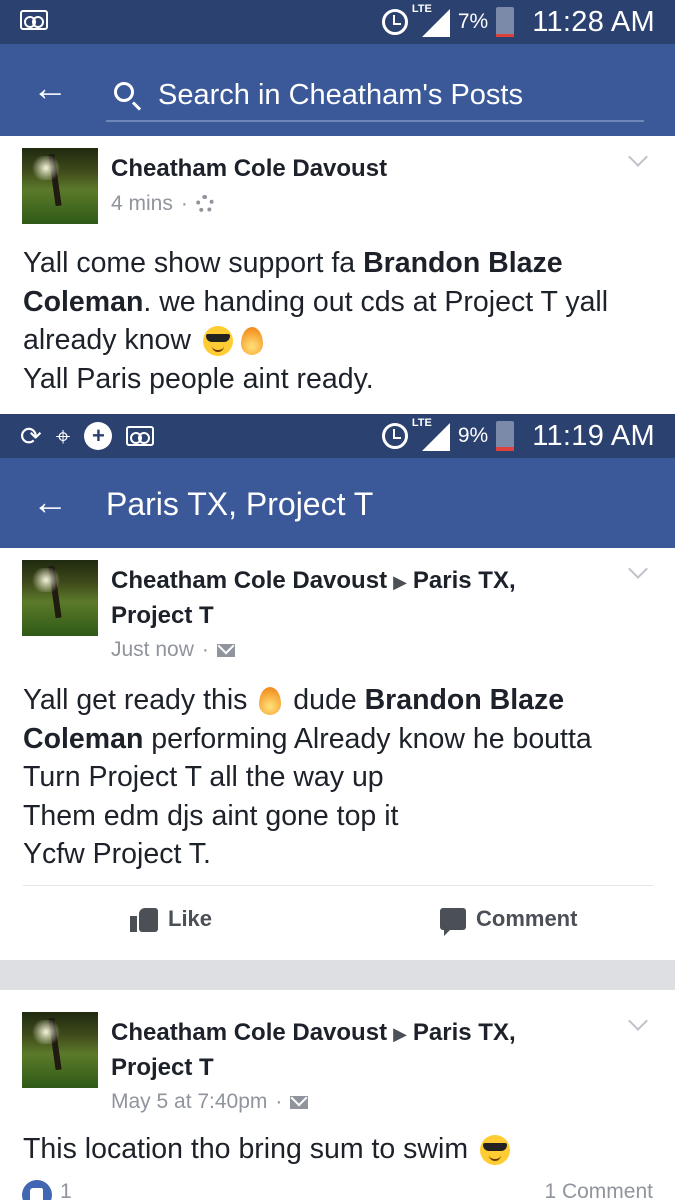  I want to click on post-time: May 5 at 7:40pm, so click(189, 1102).